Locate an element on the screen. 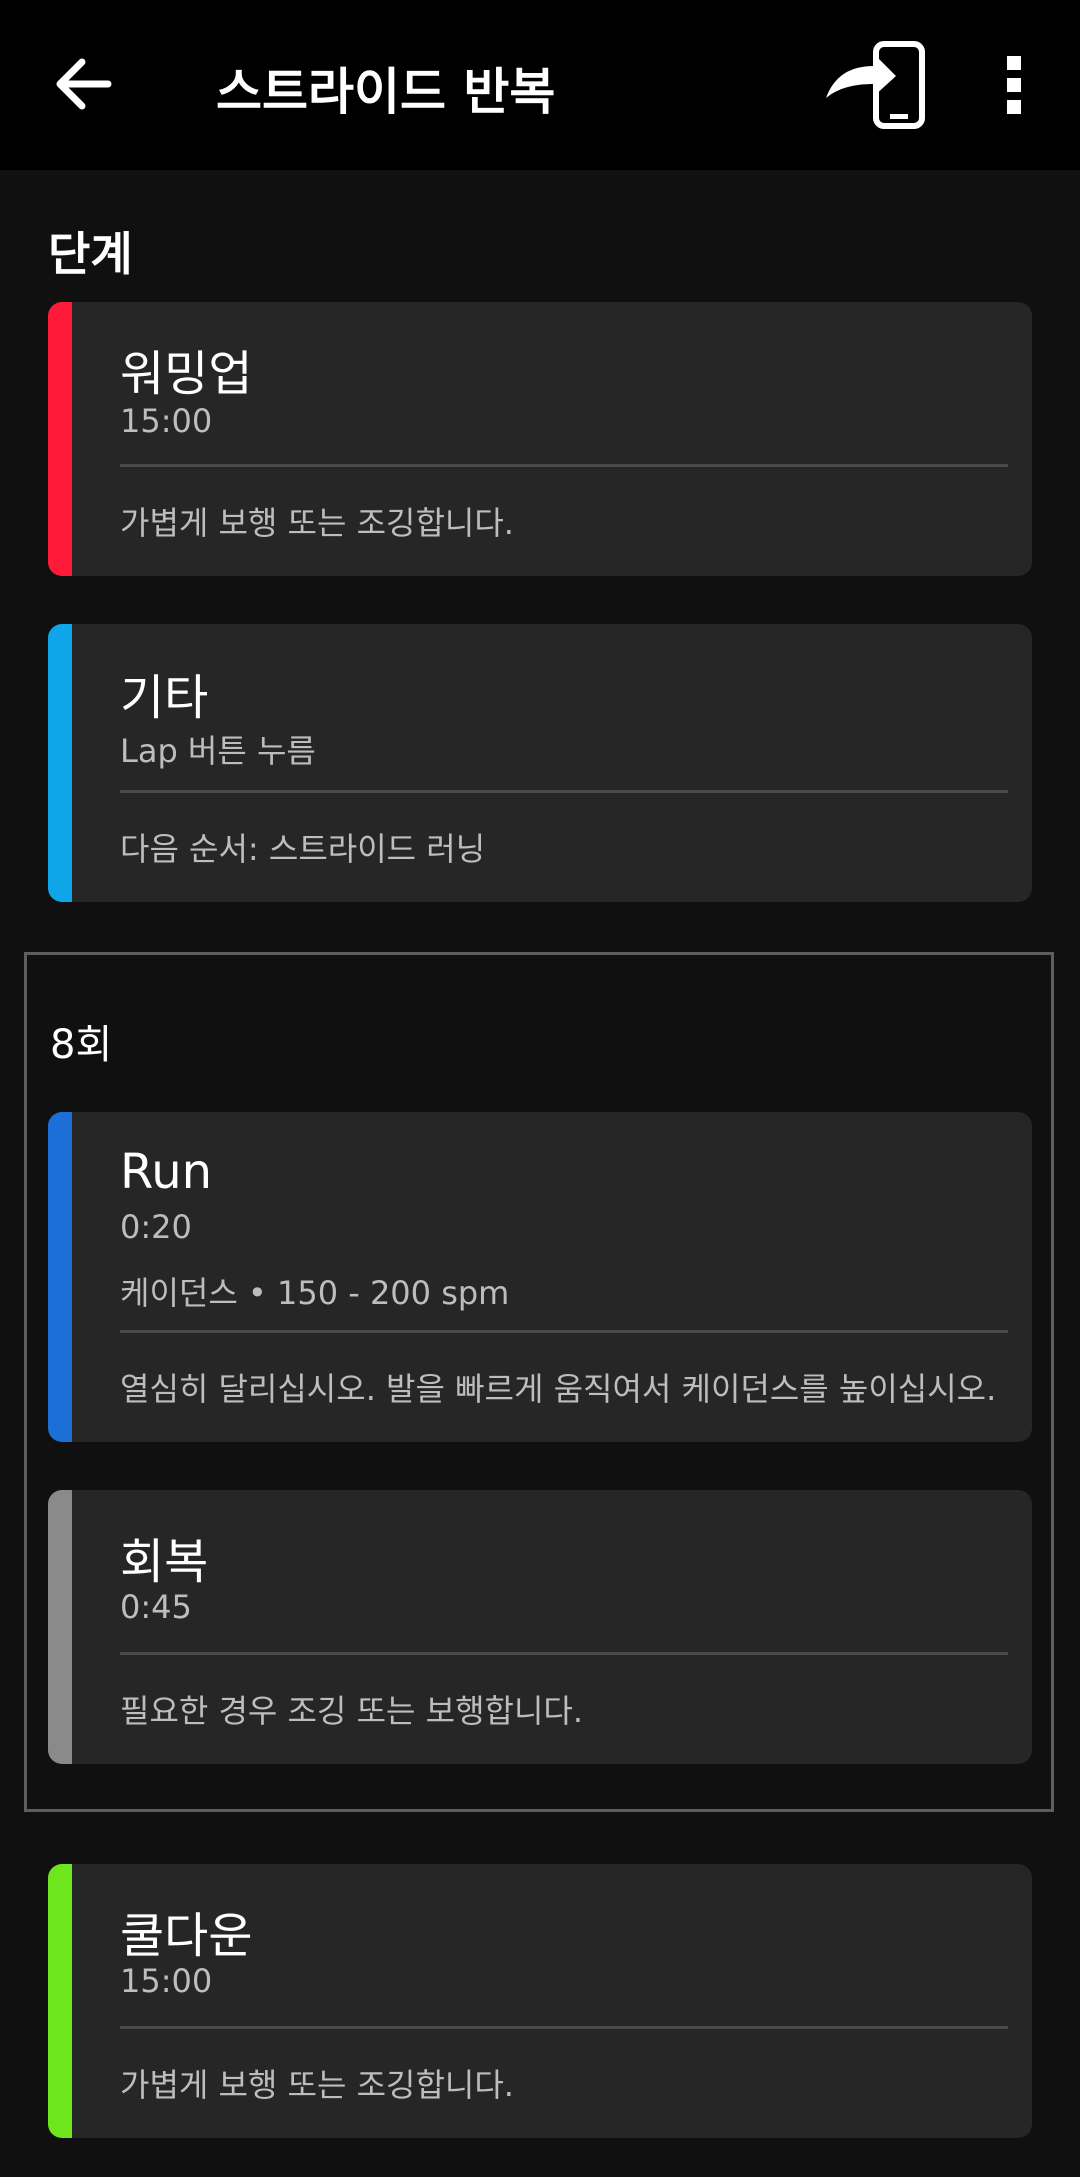  arrow-left-icon is located at coordinates (84, 84).